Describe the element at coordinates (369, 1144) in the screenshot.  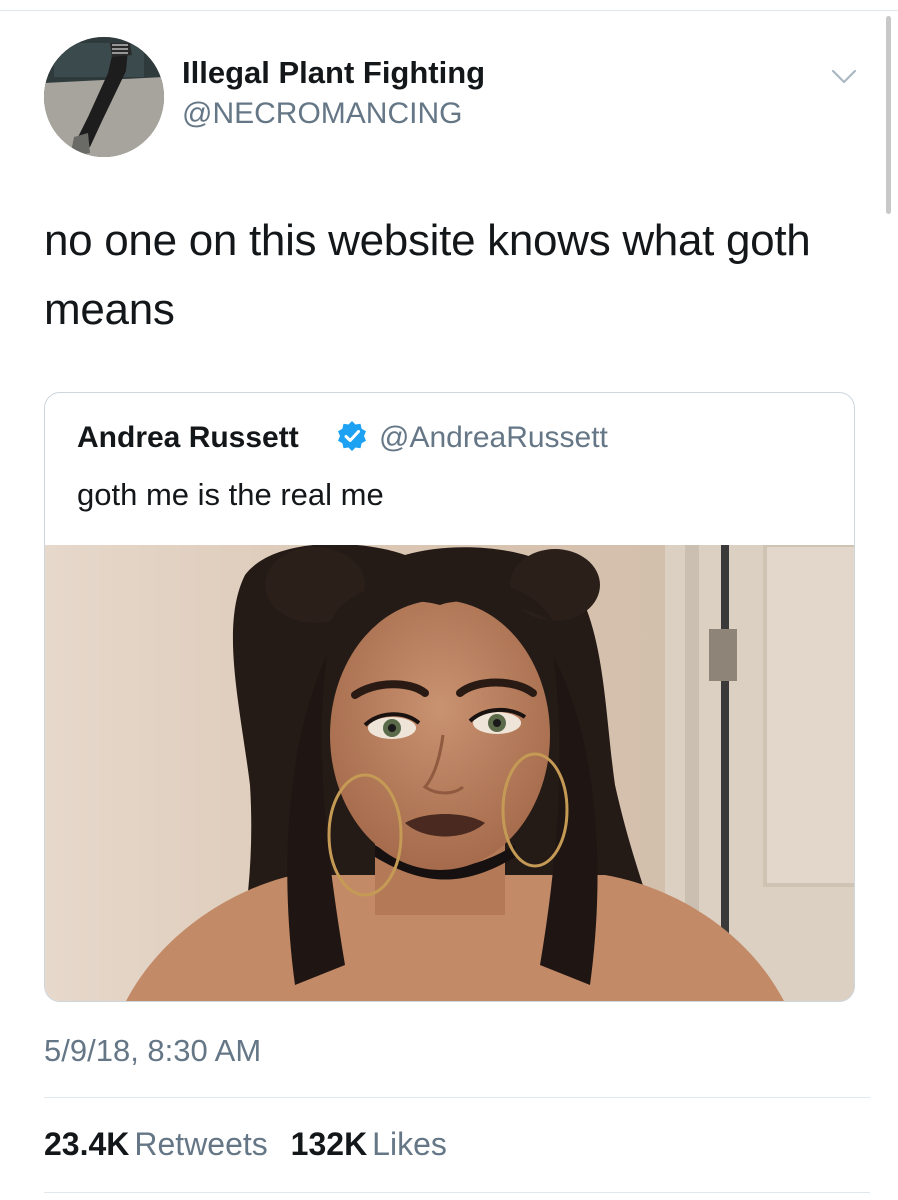
I see `likes-stat: 132K Likes` at that location.